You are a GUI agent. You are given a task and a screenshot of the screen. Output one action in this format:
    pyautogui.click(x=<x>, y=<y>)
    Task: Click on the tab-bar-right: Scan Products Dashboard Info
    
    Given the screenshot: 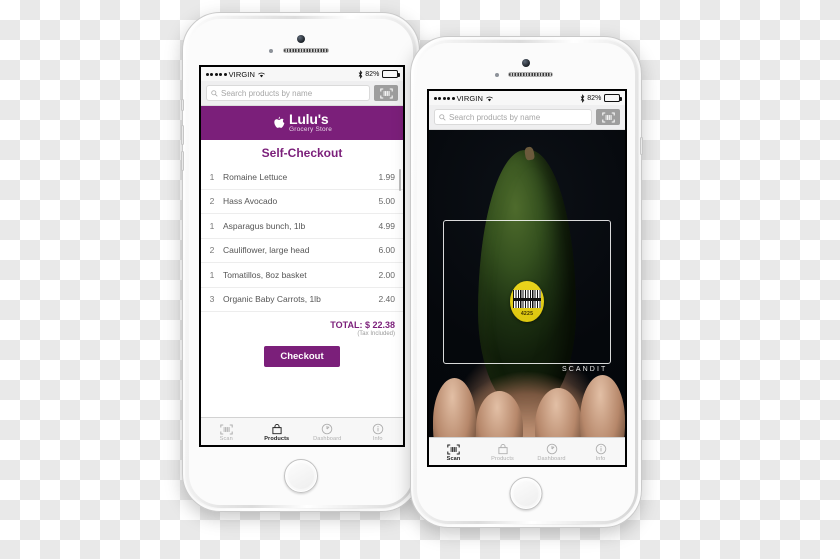 What is the action you would take?
    pyautogui.click(x=527, y=451)
    